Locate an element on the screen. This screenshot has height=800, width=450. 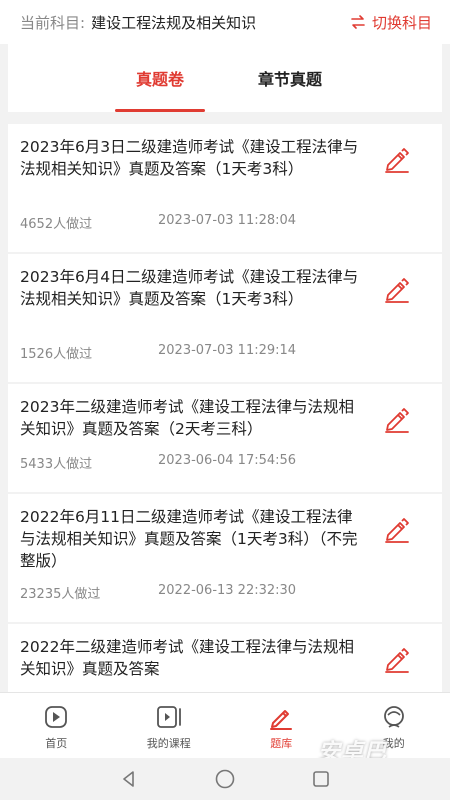
paper-meta: 23235人做过 2022-06-13 22:32:30 is located at coordinates (158, 592).